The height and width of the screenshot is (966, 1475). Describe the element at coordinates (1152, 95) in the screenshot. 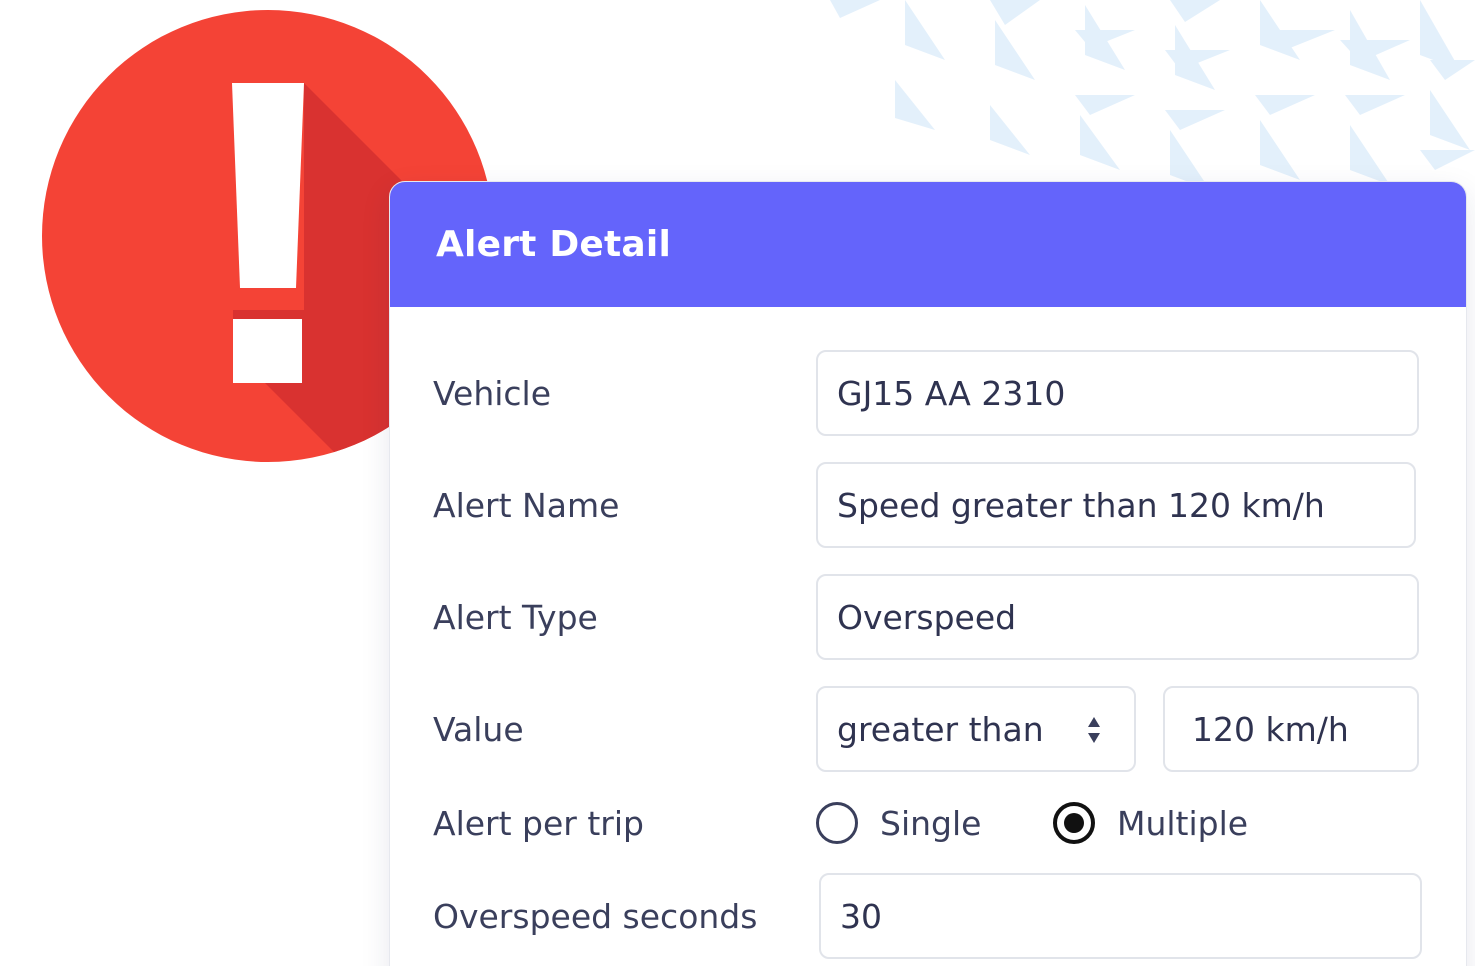

I see `triangle-pattern-decoration` at that location.